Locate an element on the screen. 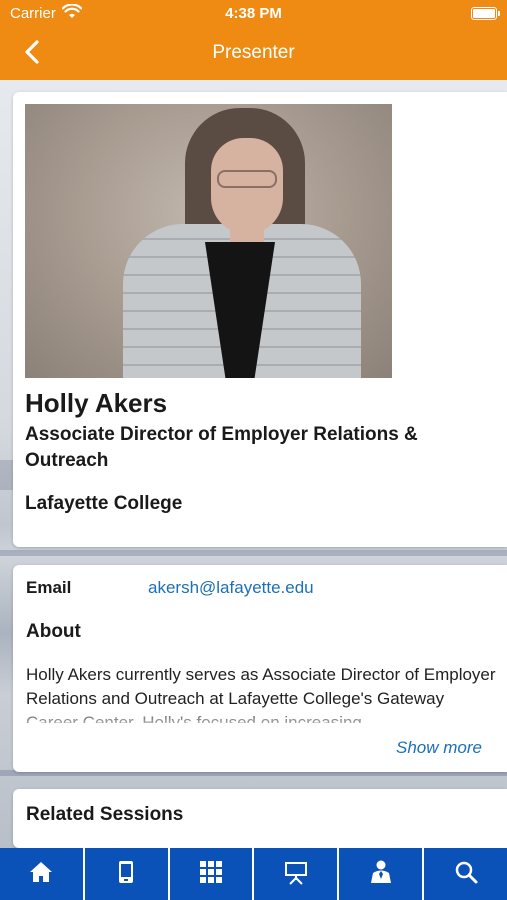 The height and width of the screenshot is (900, 507). related-sessions-heading: Related Sessions is located at coordinates (105, 814).